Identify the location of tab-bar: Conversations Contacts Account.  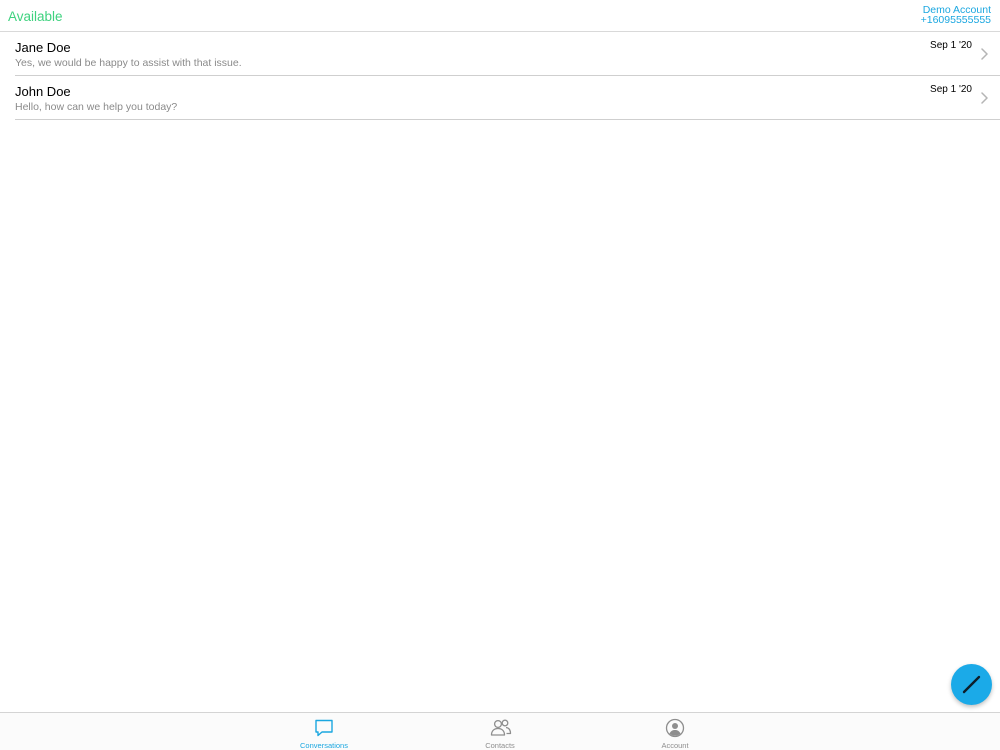
(500, 731).